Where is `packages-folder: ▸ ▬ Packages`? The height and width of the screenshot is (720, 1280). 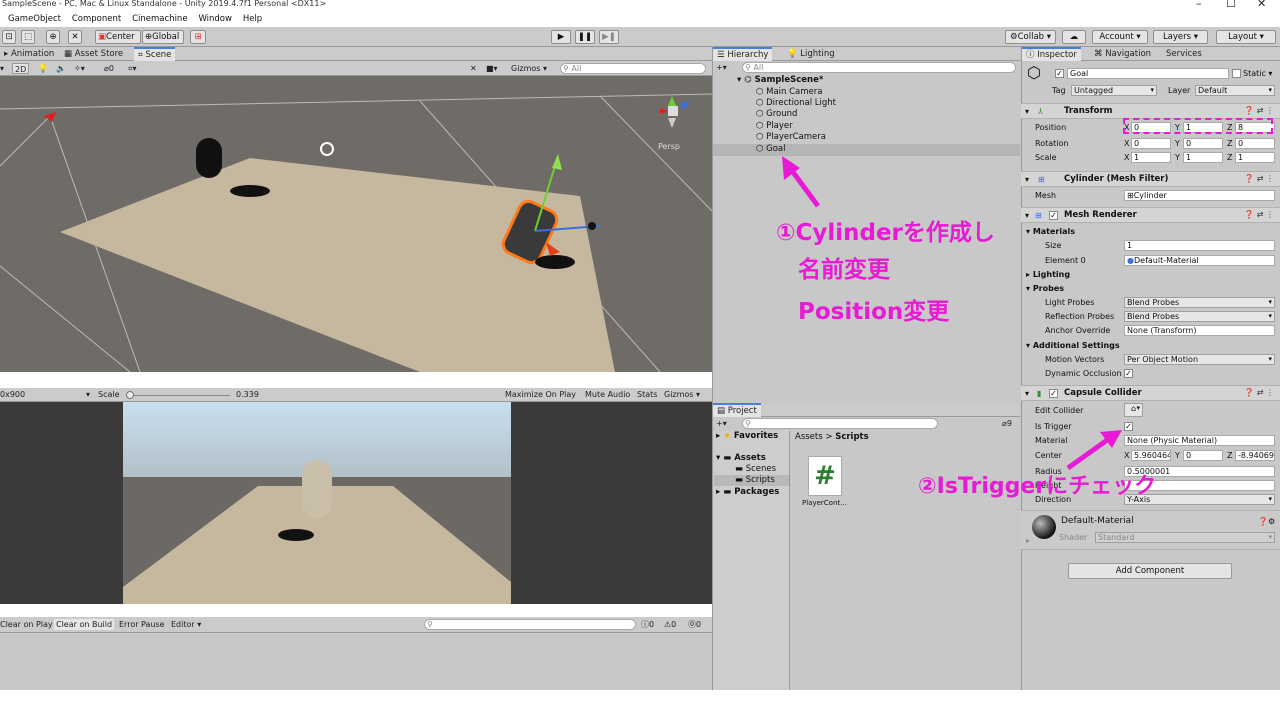
packages-folder: ▸ ▬ Packages is located at coordinates (747, 492).